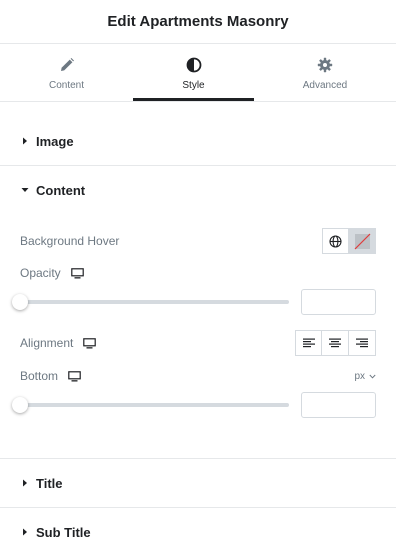 The height and width of the screenshot is (553, 396). What do you see at coordinates (338, 405) in the screenshot?
I see `bottom-input` at bounding box center [338, 405].